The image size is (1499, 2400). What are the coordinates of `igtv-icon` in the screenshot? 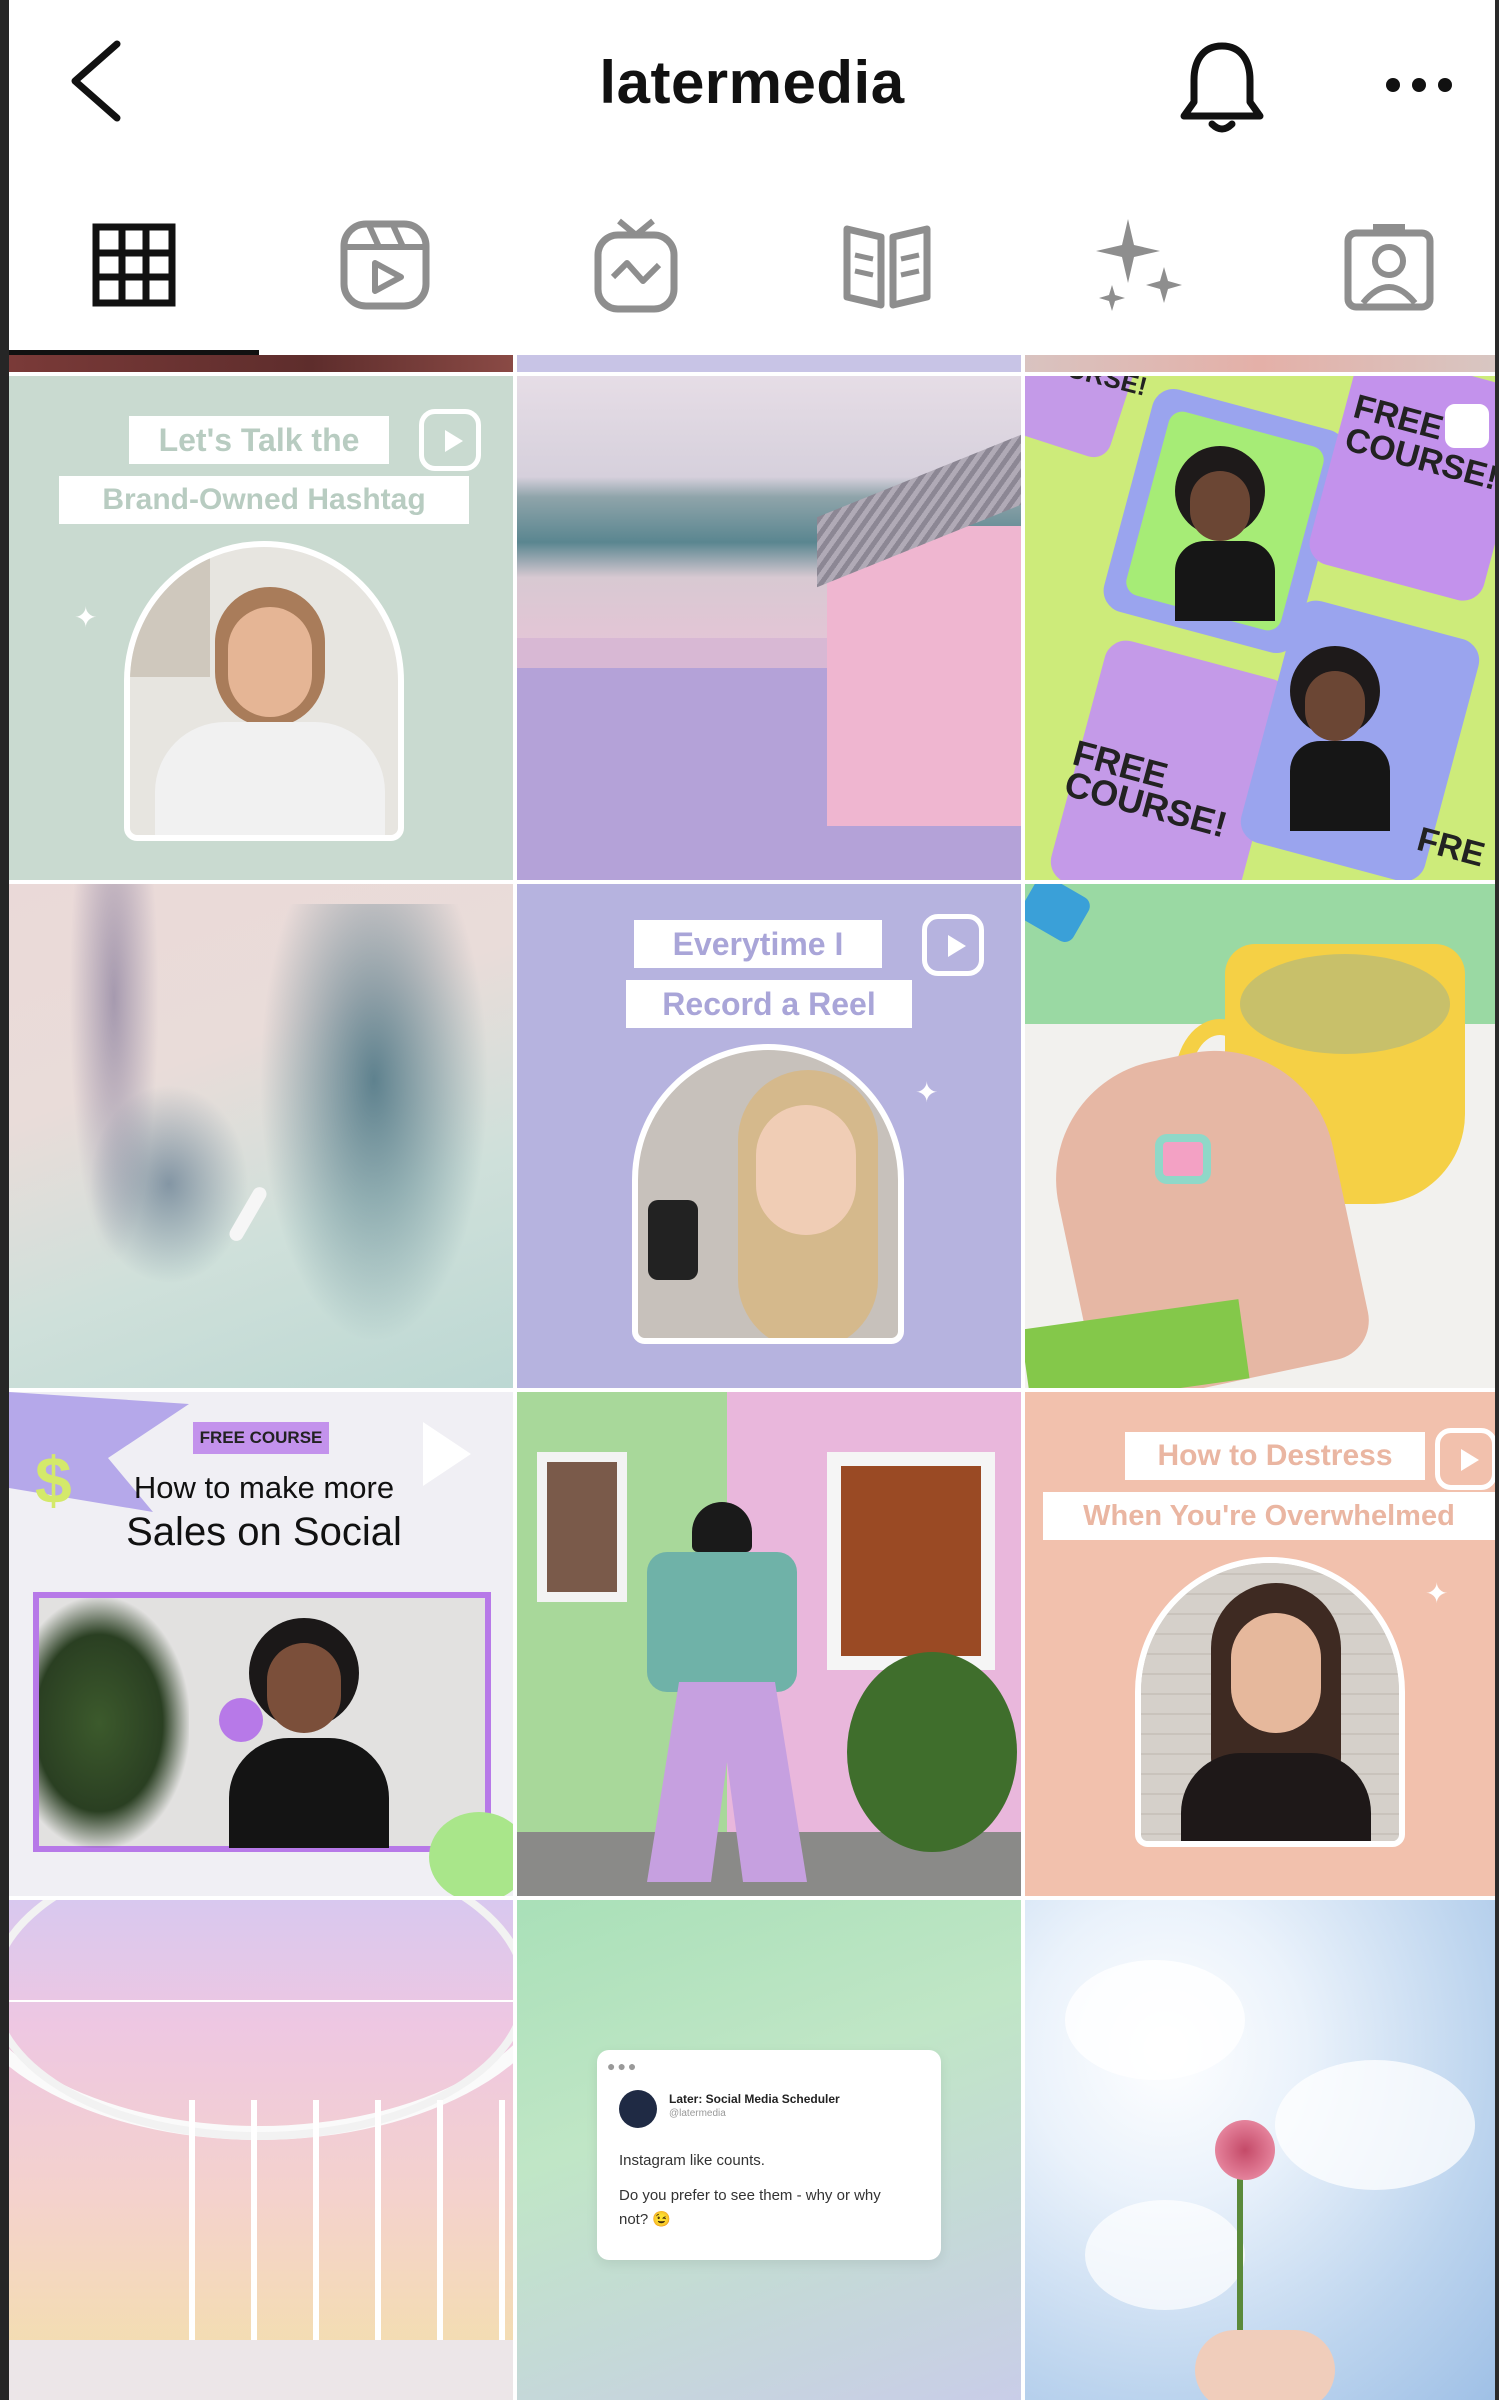 It's located at (636, 265).